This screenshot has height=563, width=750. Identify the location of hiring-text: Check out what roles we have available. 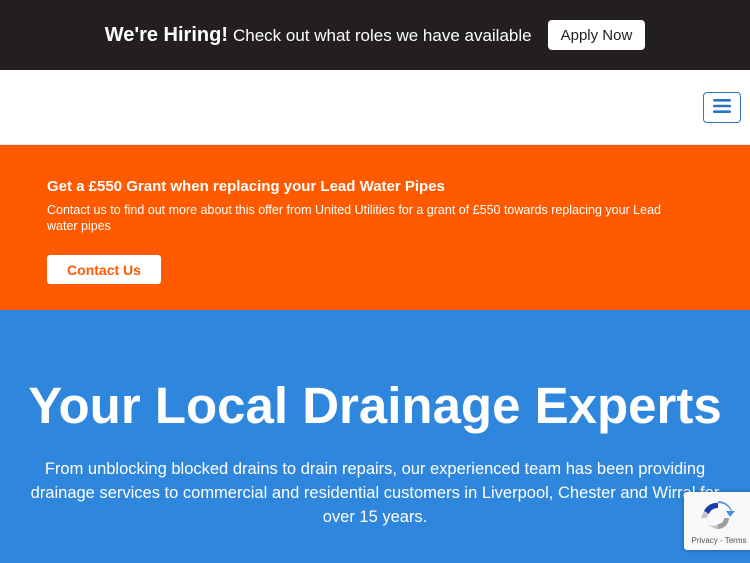
(382, 35).